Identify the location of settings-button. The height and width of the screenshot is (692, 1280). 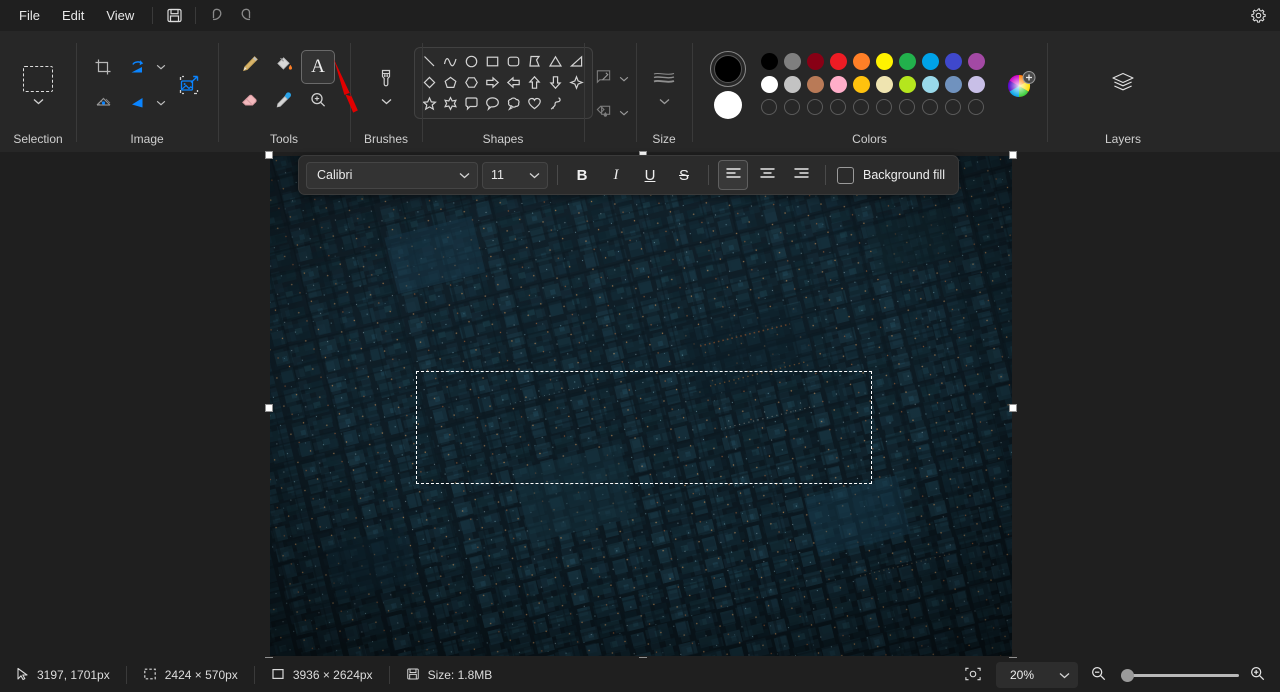
(1258, 16).